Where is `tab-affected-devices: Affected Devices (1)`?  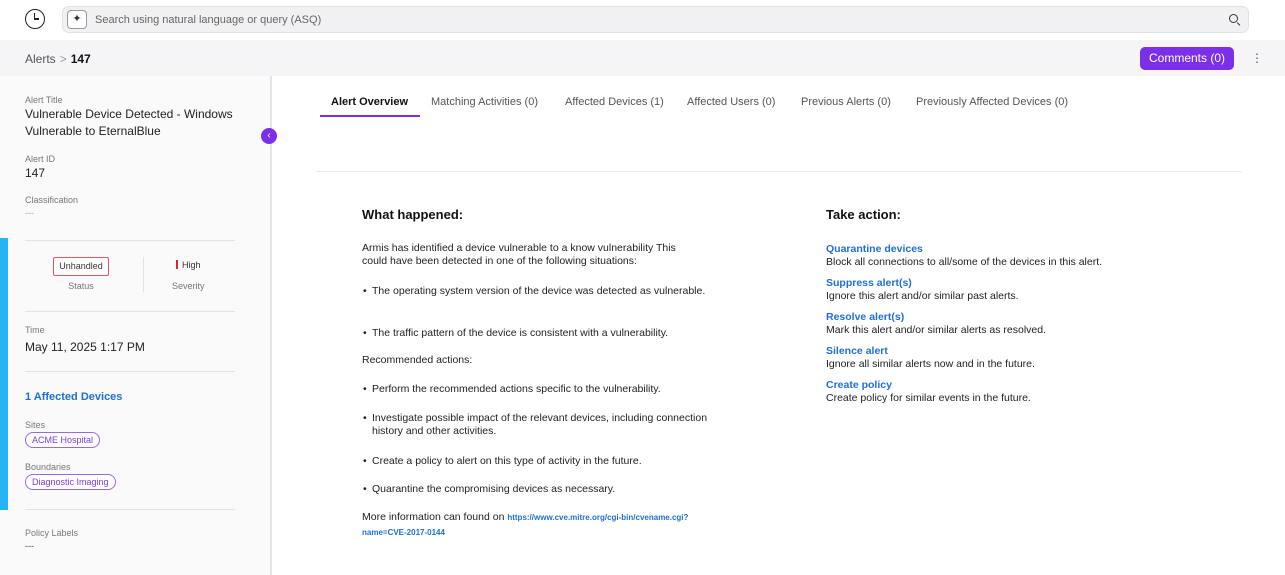 tab-affected-devices: Affected Devices (1) is located at coordinates (614, 102).